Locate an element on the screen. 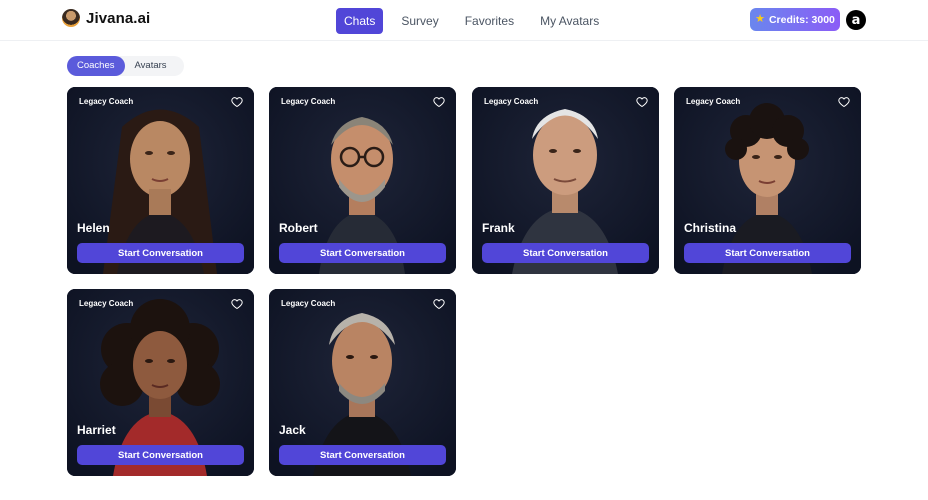  coach-name: Frank is located at coordinates (498, 228).